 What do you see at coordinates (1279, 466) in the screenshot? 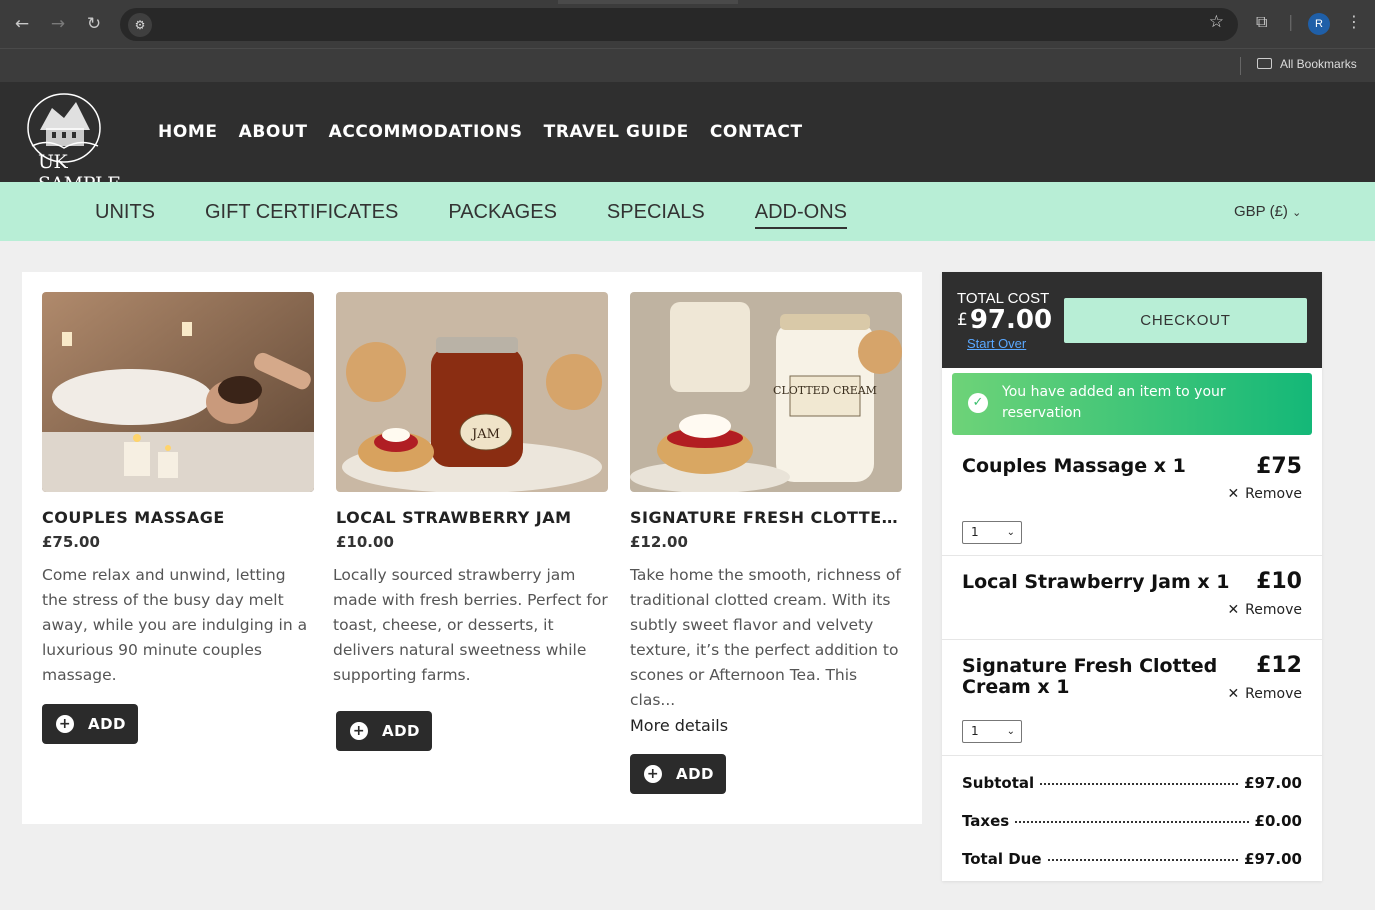
I see `cart-item-price: £75` at bounding box center [1279, 466].